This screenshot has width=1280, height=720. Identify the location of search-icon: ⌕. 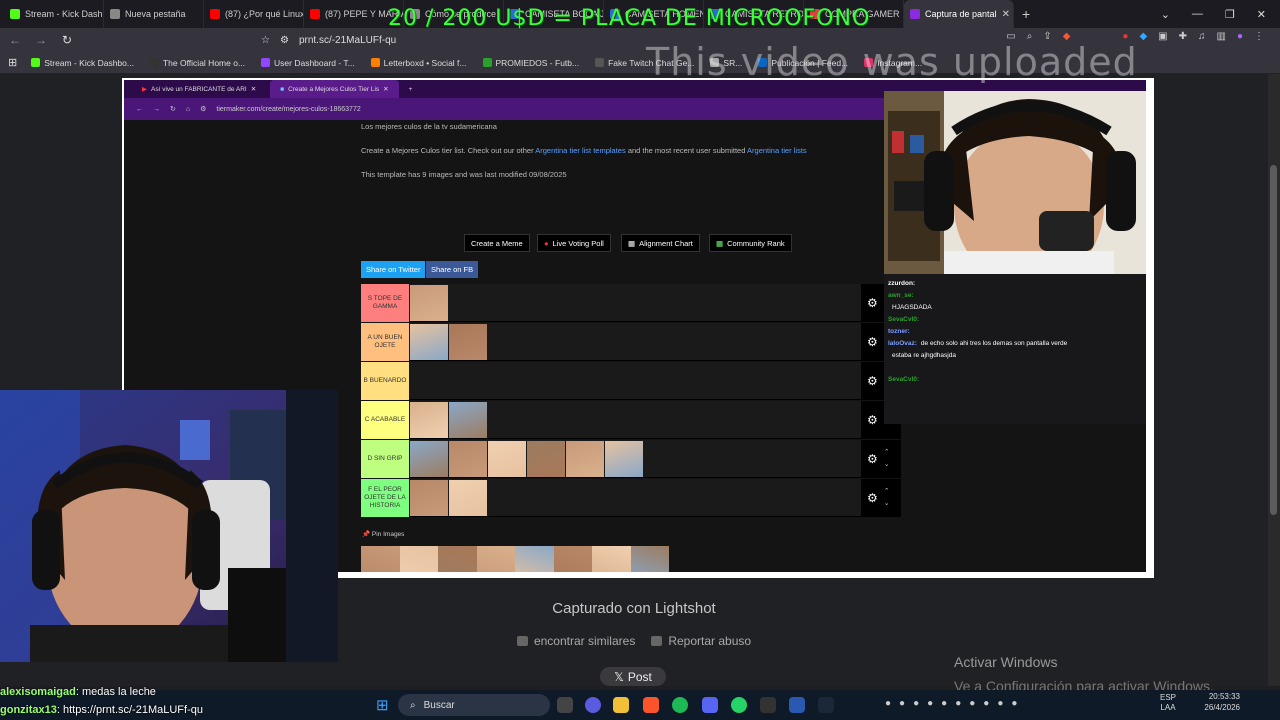
(413, 705).